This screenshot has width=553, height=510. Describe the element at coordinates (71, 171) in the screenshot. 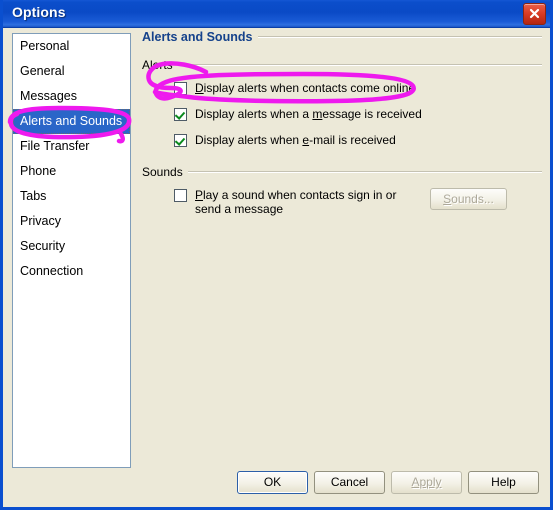

I see `sidebar-item-phone: Phone` at that location.